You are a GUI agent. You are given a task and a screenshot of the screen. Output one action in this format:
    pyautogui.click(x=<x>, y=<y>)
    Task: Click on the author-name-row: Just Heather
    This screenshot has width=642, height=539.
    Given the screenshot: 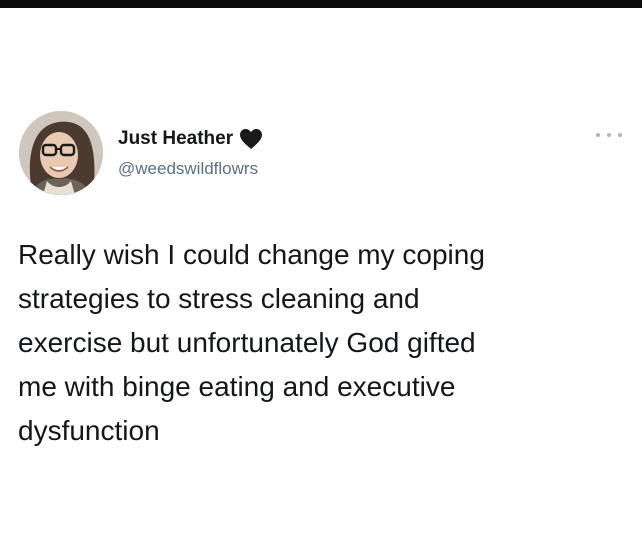 What is the action you would take?
    pyautogui.click(x=190, y=139)
    